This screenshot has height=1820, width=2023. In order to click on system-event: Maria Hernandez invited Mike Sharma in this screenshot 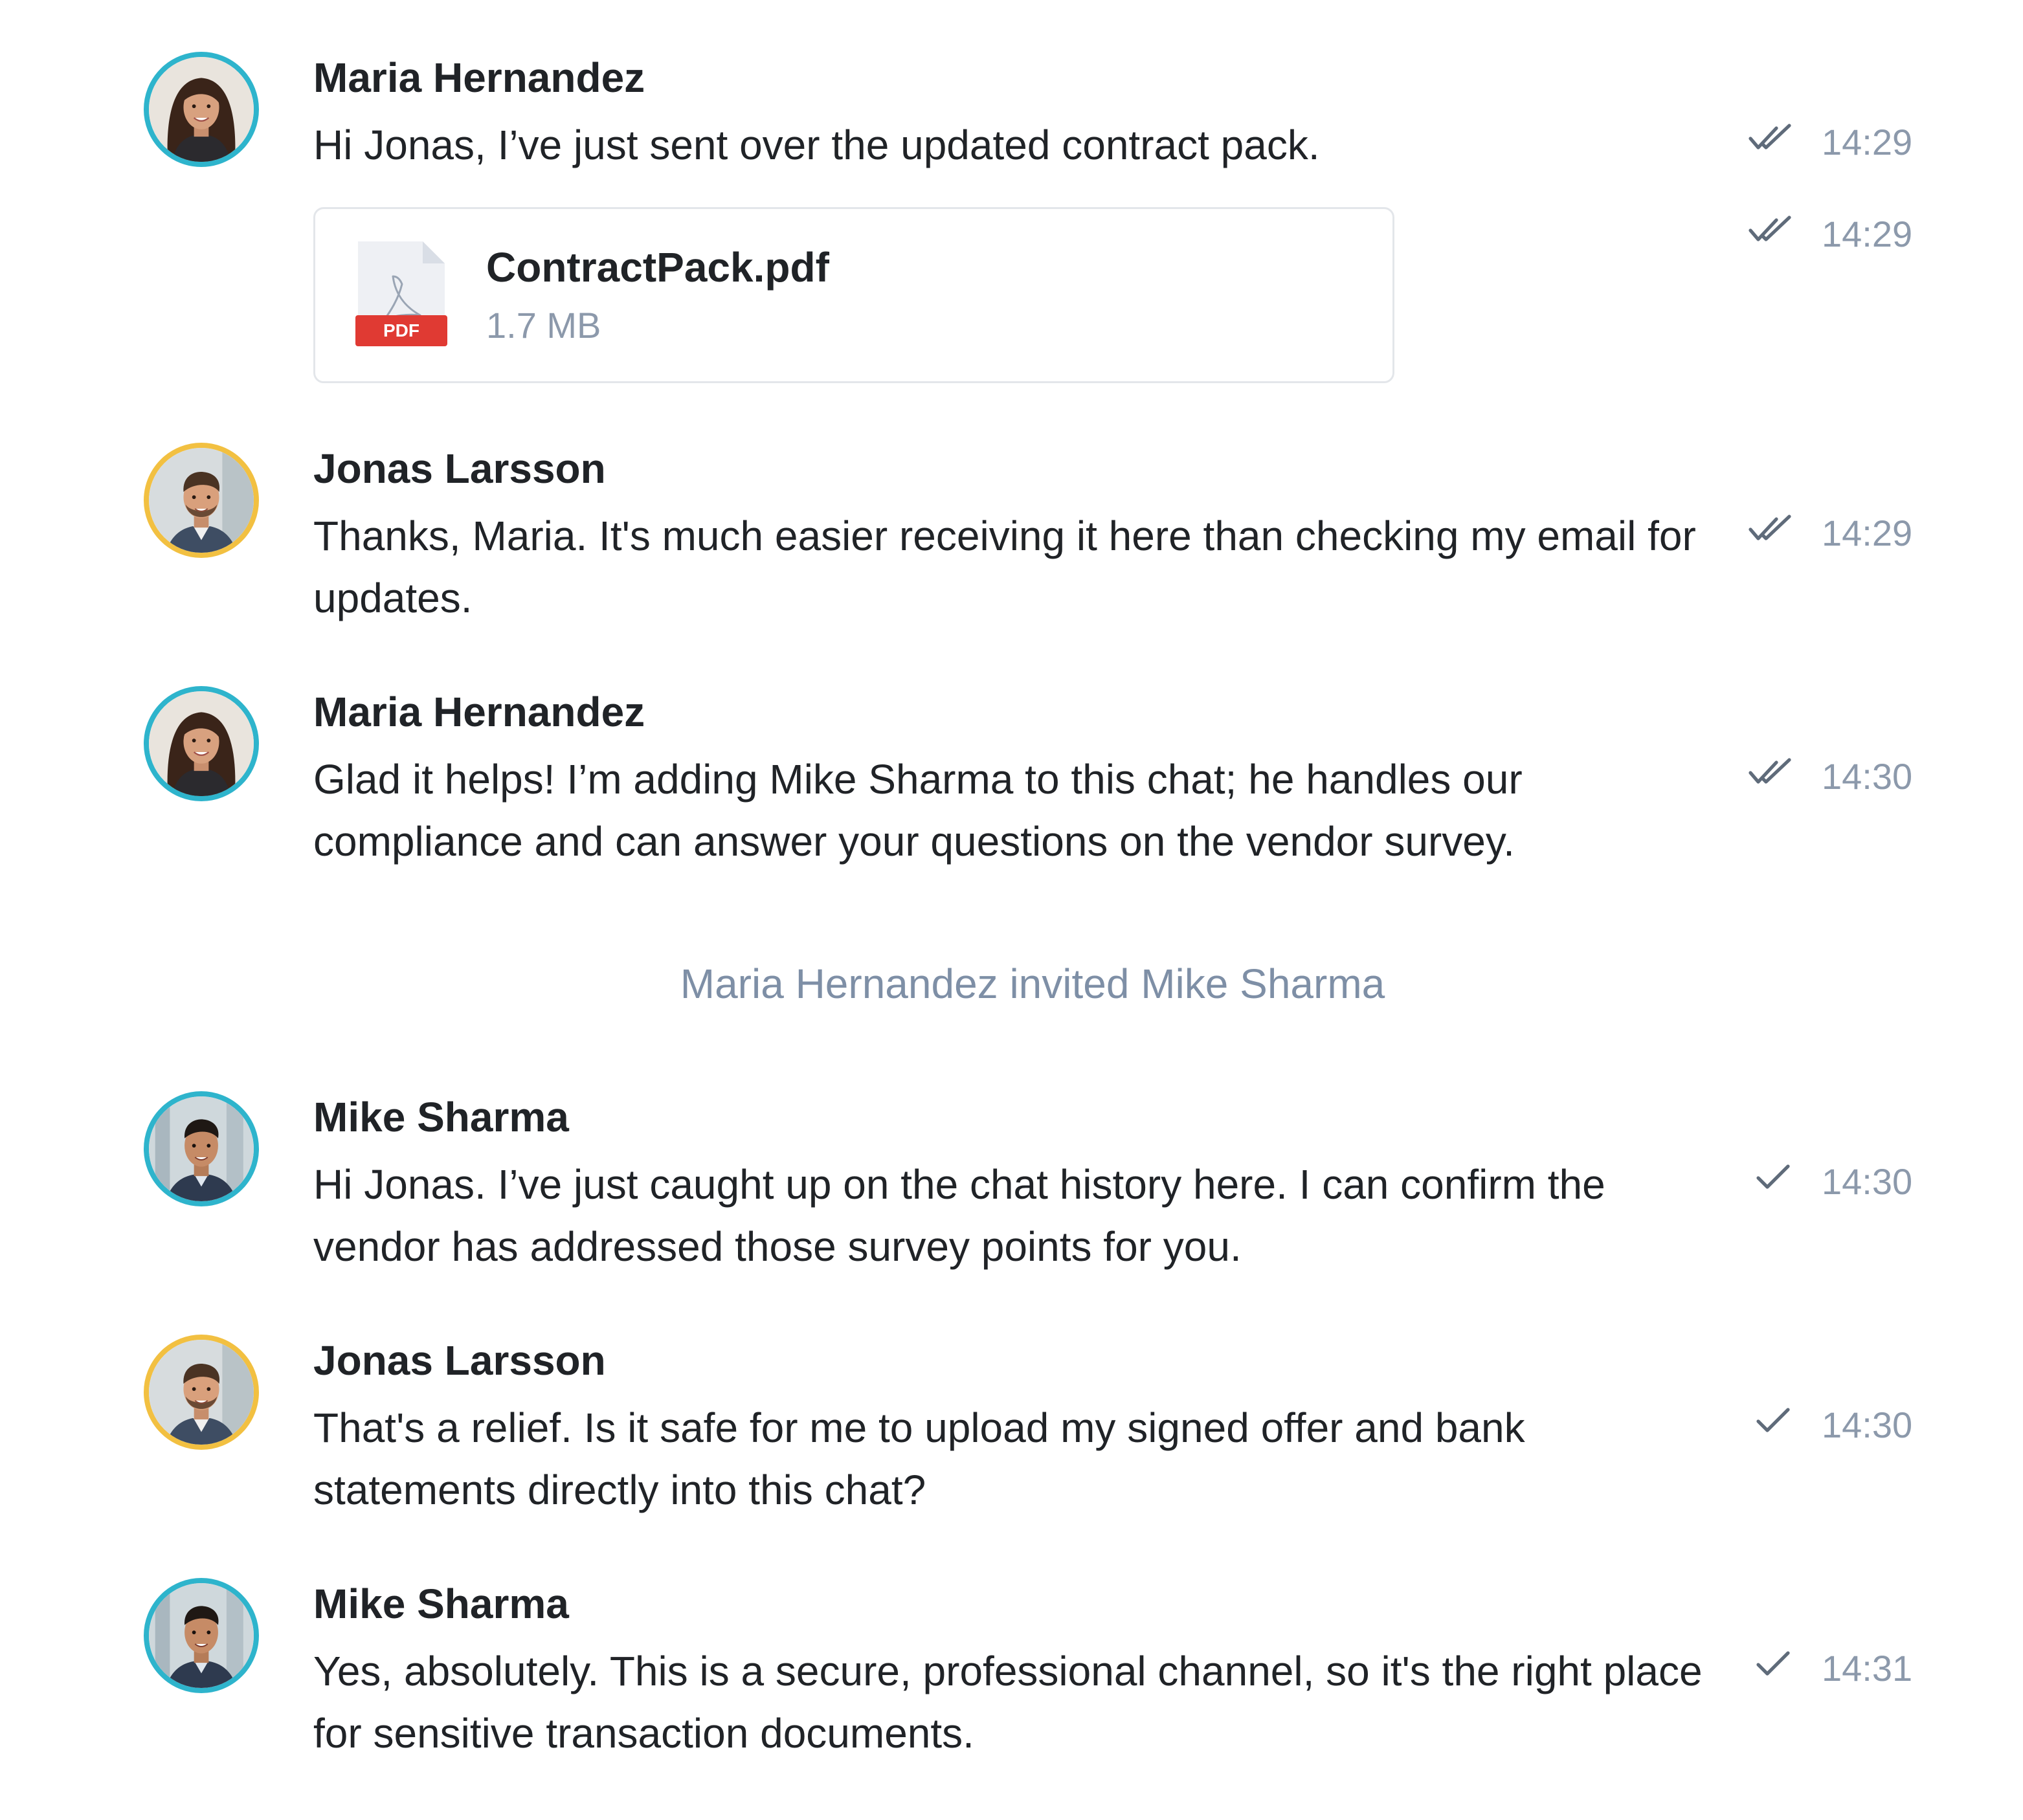, I will do `click(1032, 983)`.